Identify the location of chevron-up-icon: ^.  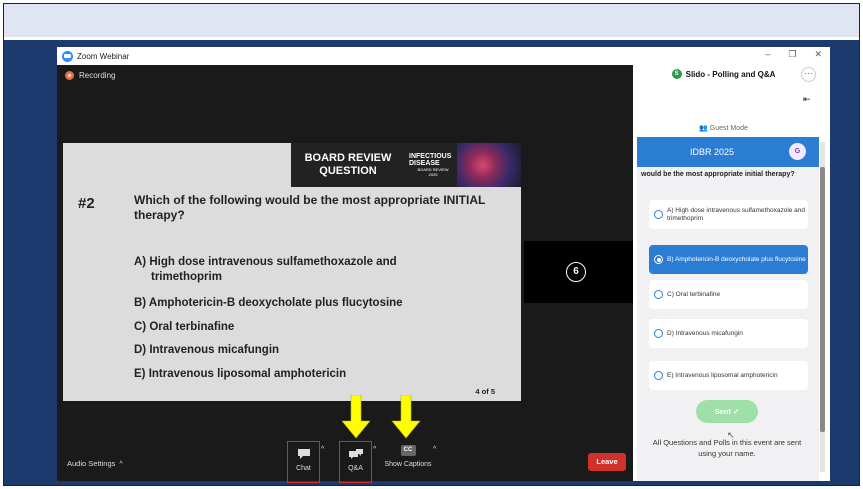
(121, 464).